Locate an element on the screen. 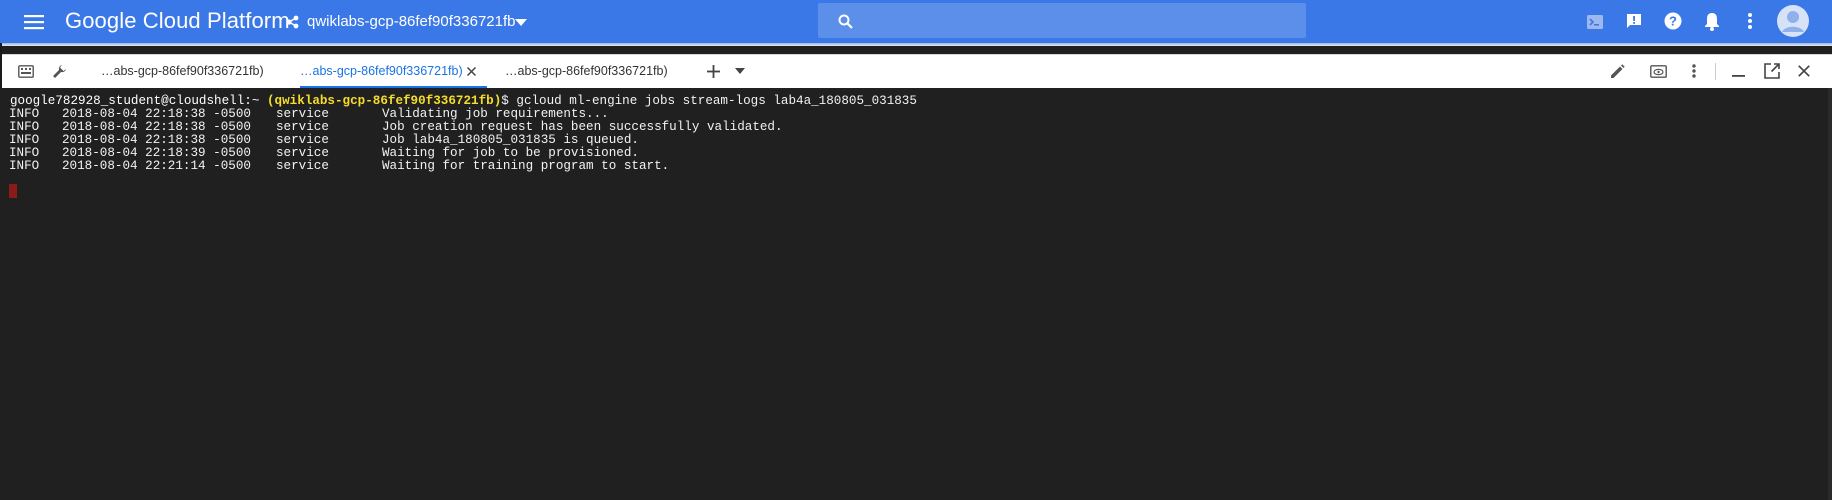 This screenshot has height=500, width=1832. log-message: Waiting for training program to start. is located at coordinates (526, 166).